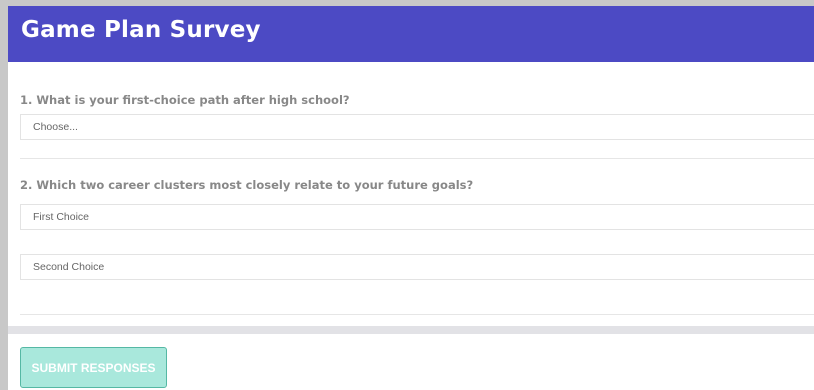 This screenshot has width=814, height=390. What do you see at coordinates (417, 217) in the screenshot?
I see `question-2-first-choice-select: First Choice` at bounding box center [417, 217].